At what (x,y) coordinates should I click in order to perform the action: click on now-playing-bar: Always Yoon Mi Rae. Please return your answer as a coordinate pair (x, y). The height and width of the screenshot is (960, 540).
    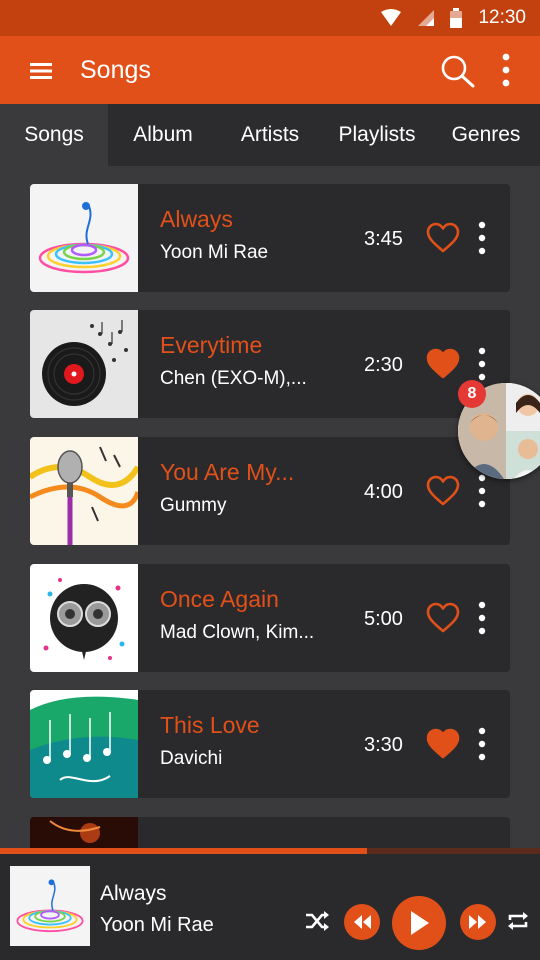
    Looking at the image, I should click on (270, 907).